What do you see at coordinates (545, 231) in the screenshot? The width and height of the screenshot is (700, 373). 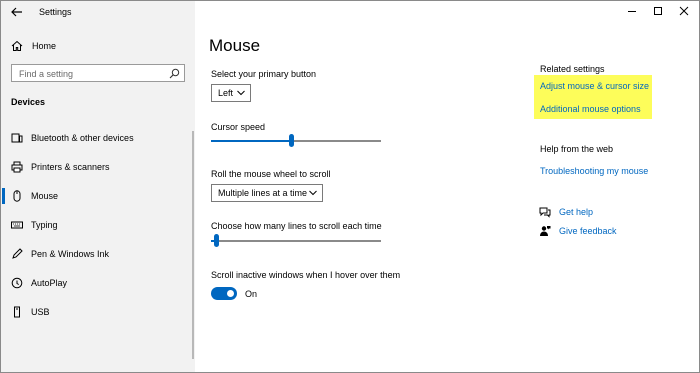 I see `give-feedback-icon` at bounding box center [545, 231].